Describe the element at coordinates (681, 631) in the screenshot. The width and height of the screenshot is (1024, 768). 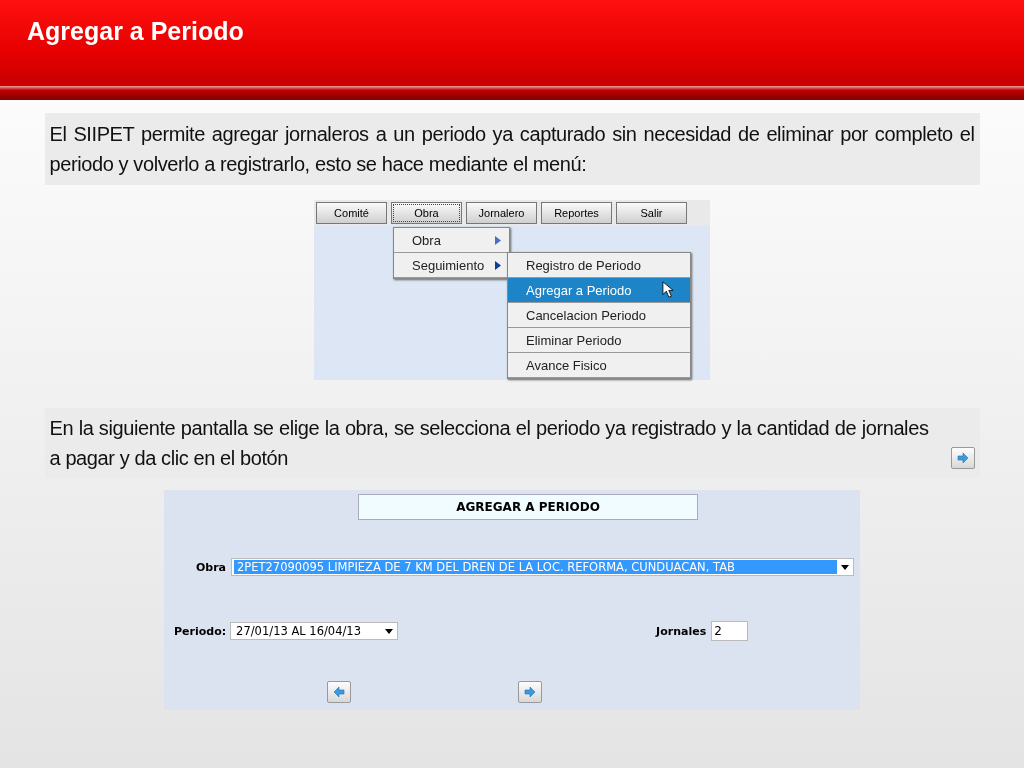
I see `field-label: Jornales` at that location.